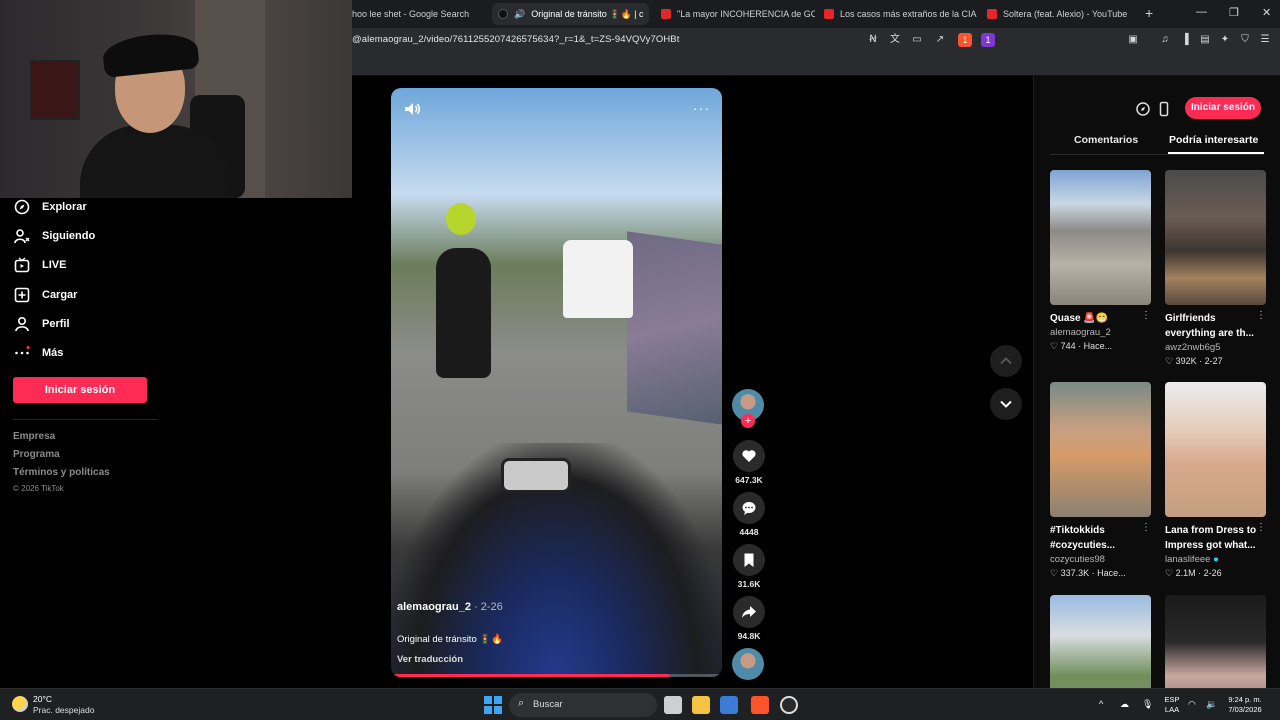 The height and width of the screenshot is (720, 1280). What do you see at coordinates (598, 279) in the screenshot?
I see `white-van` at bounding box center [598, 279].